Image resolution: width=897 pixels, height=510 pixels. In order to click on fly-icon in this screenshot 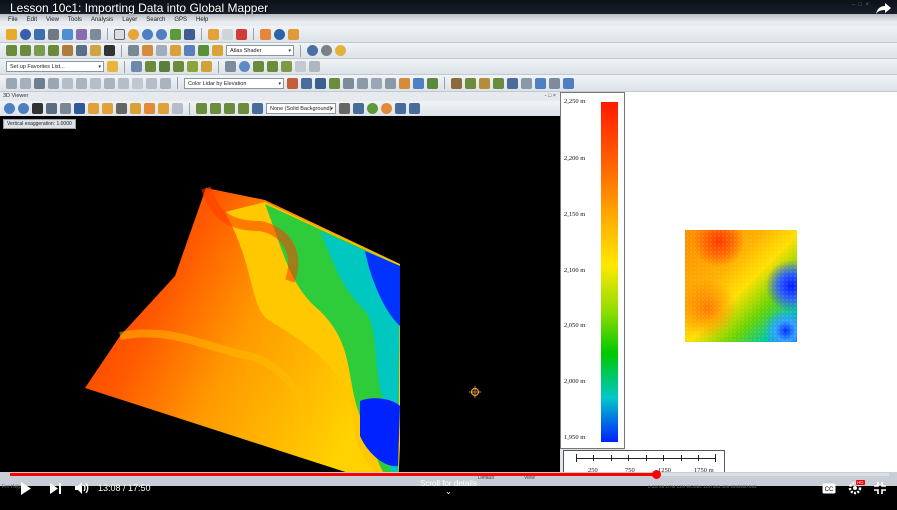, I will do `click(51, 108)`.